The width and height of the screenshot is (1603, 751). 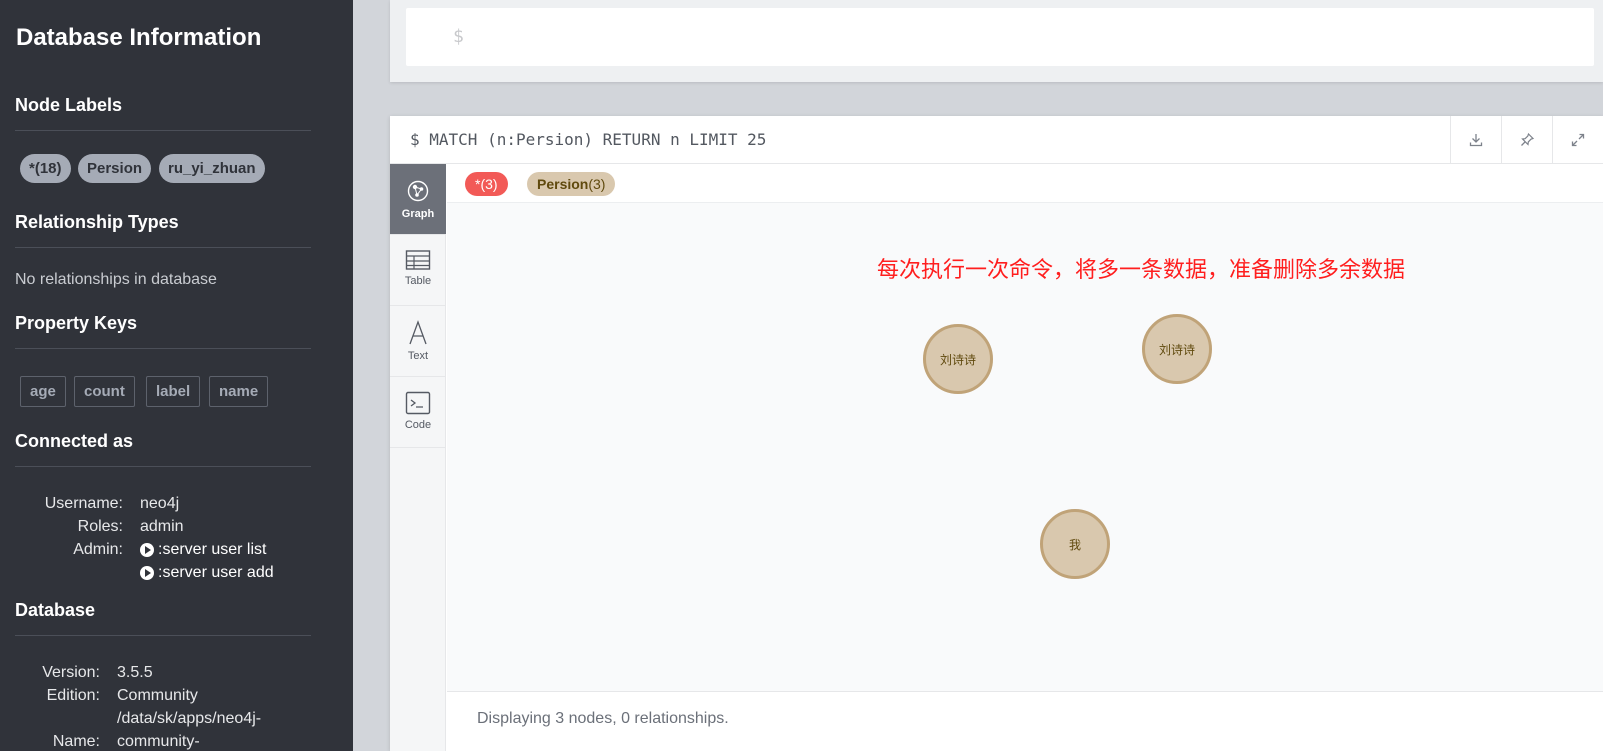 I want to click on graph-label-persion-pill: Persion(3), so click(x=571, y=184).